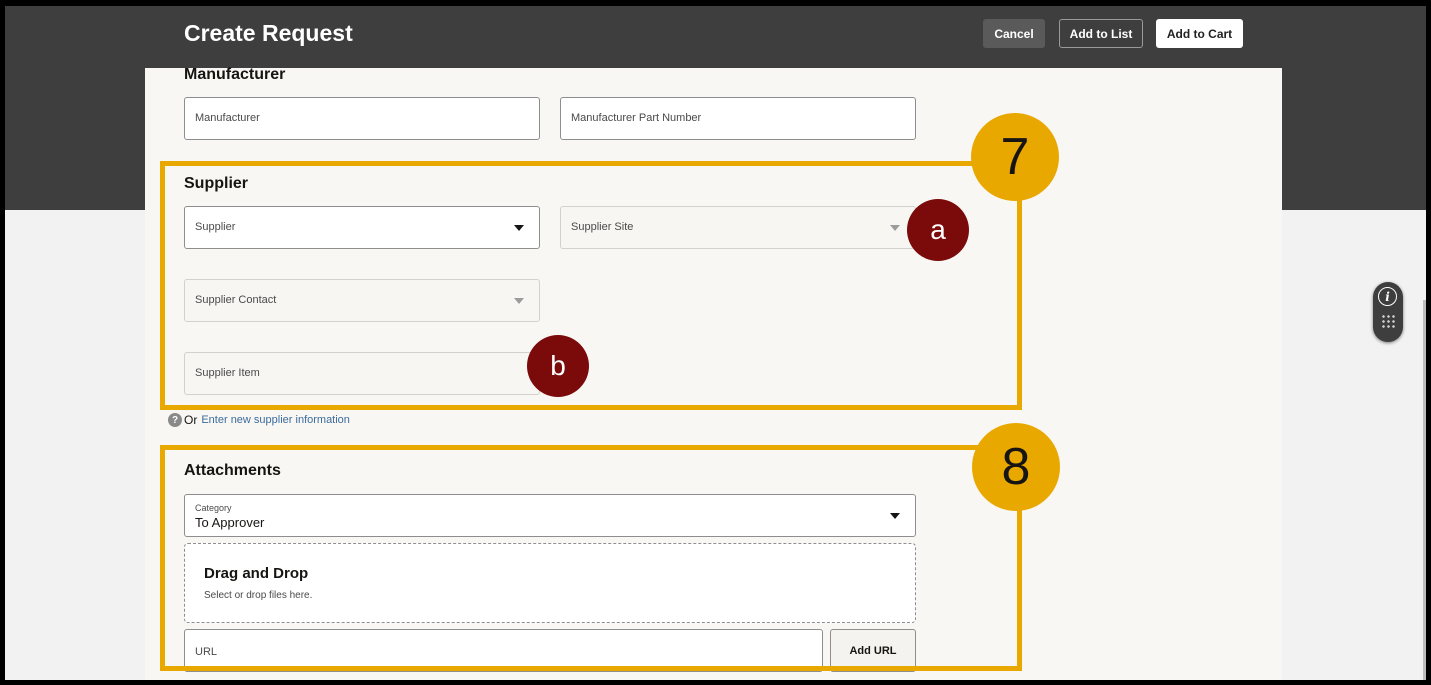 The width and height of the screenshot is (1431, 685). Describe the element at coordinates (1014, 33) in the screenshot. I see `cancel-button: Cancel` at that location.